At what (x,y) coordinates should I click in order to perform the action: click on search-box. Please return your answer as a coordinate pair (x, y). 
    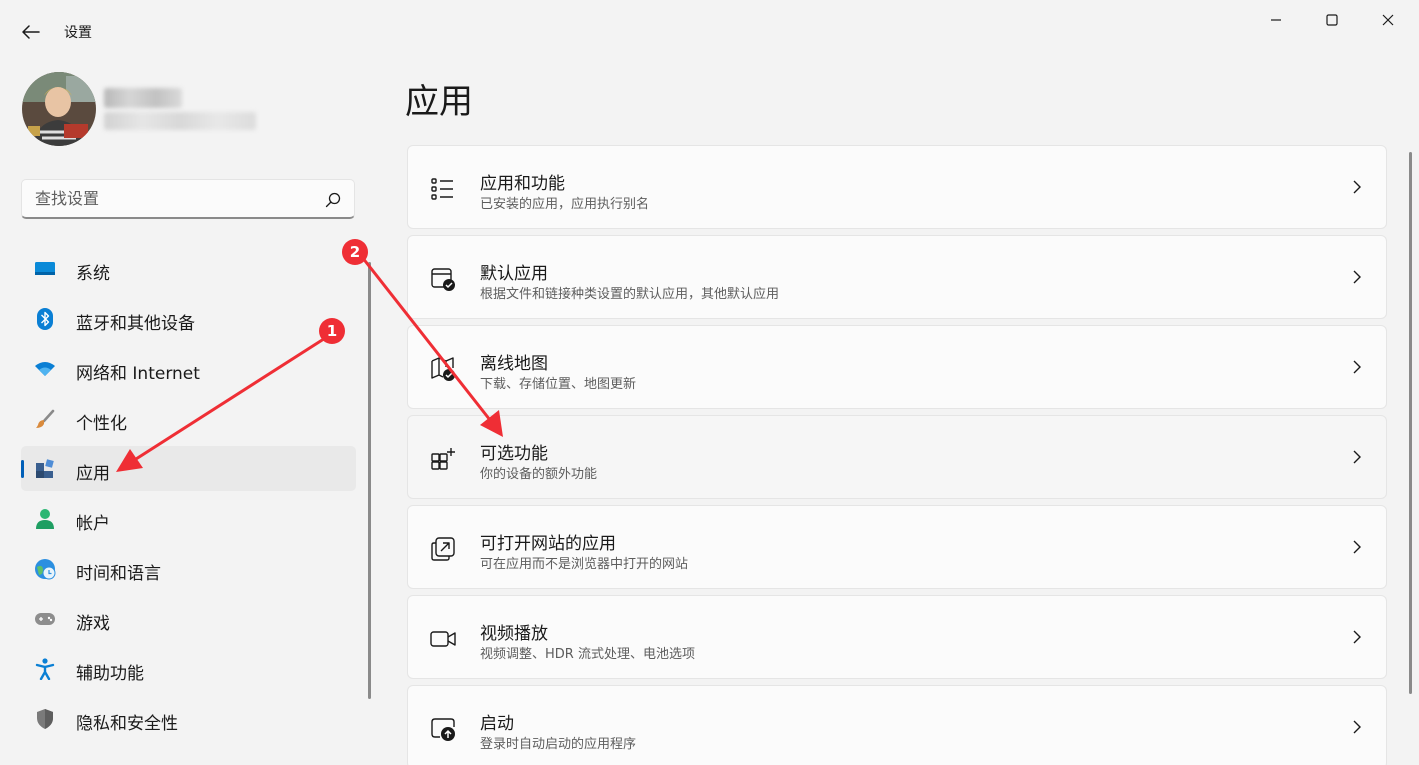
    Looking at the image, I should click on (188, 199).